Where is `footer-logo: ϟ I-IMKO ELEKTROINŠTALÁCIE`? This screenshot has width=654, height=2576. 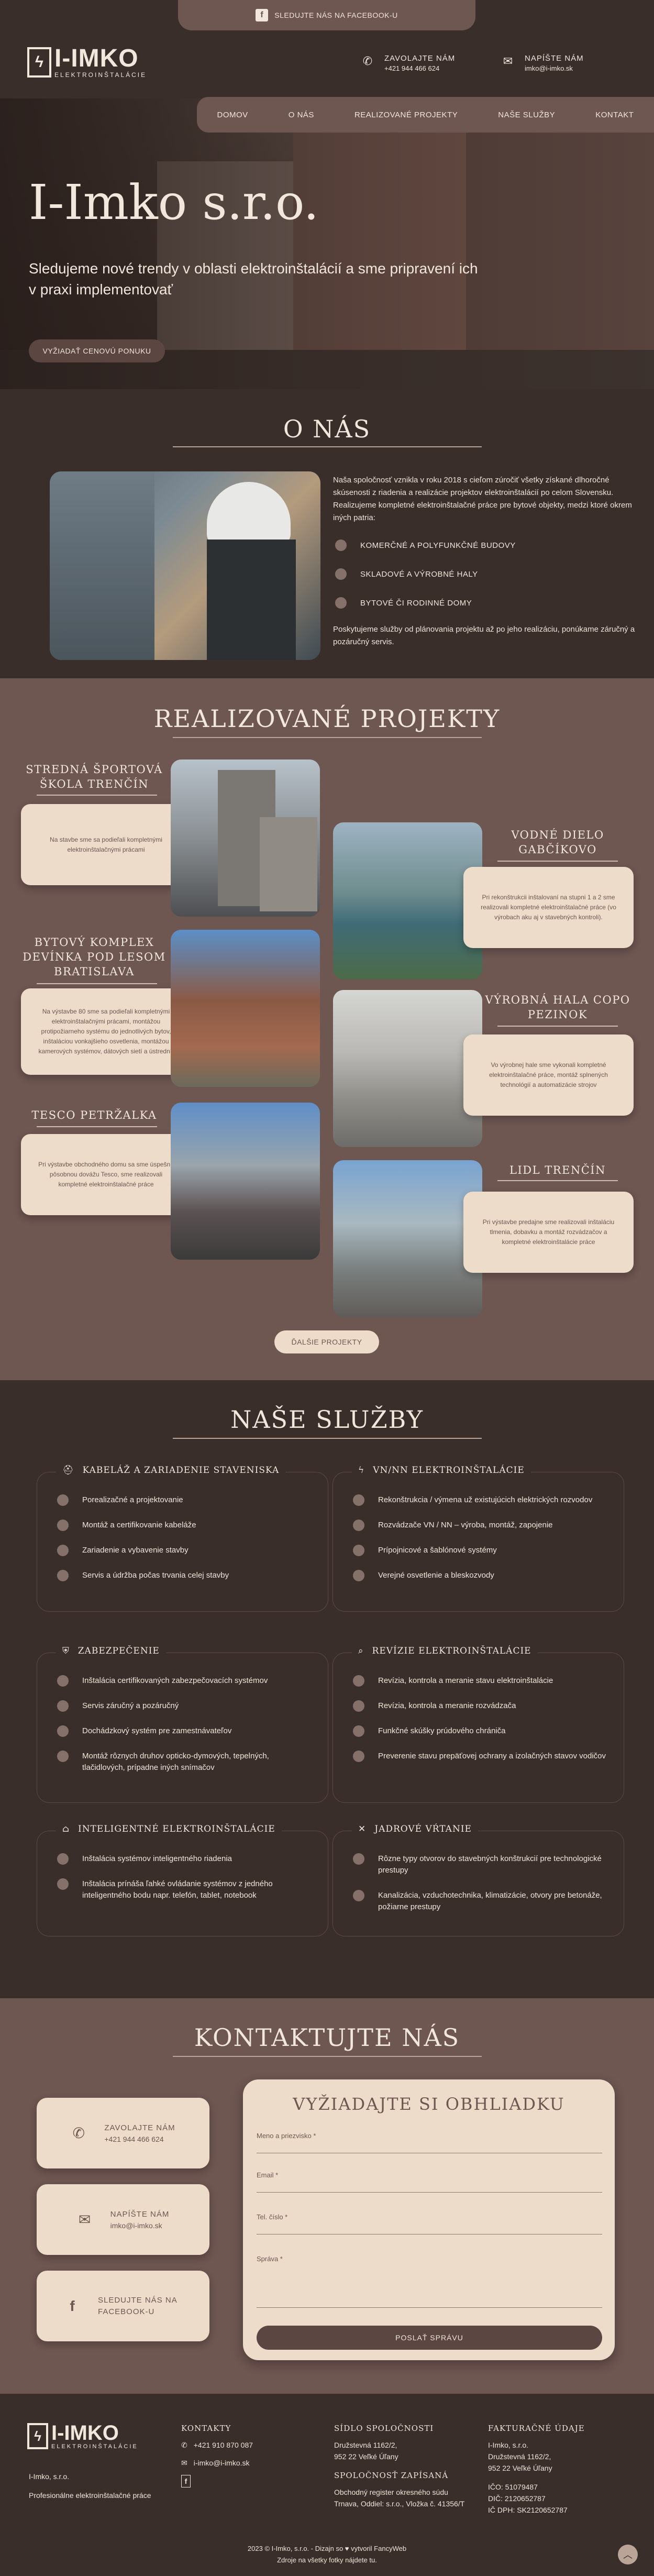
footer-logo: ϟ I-IMKO ELEKTROINŠTALÁCIE is located at coordinates (82, 2436).